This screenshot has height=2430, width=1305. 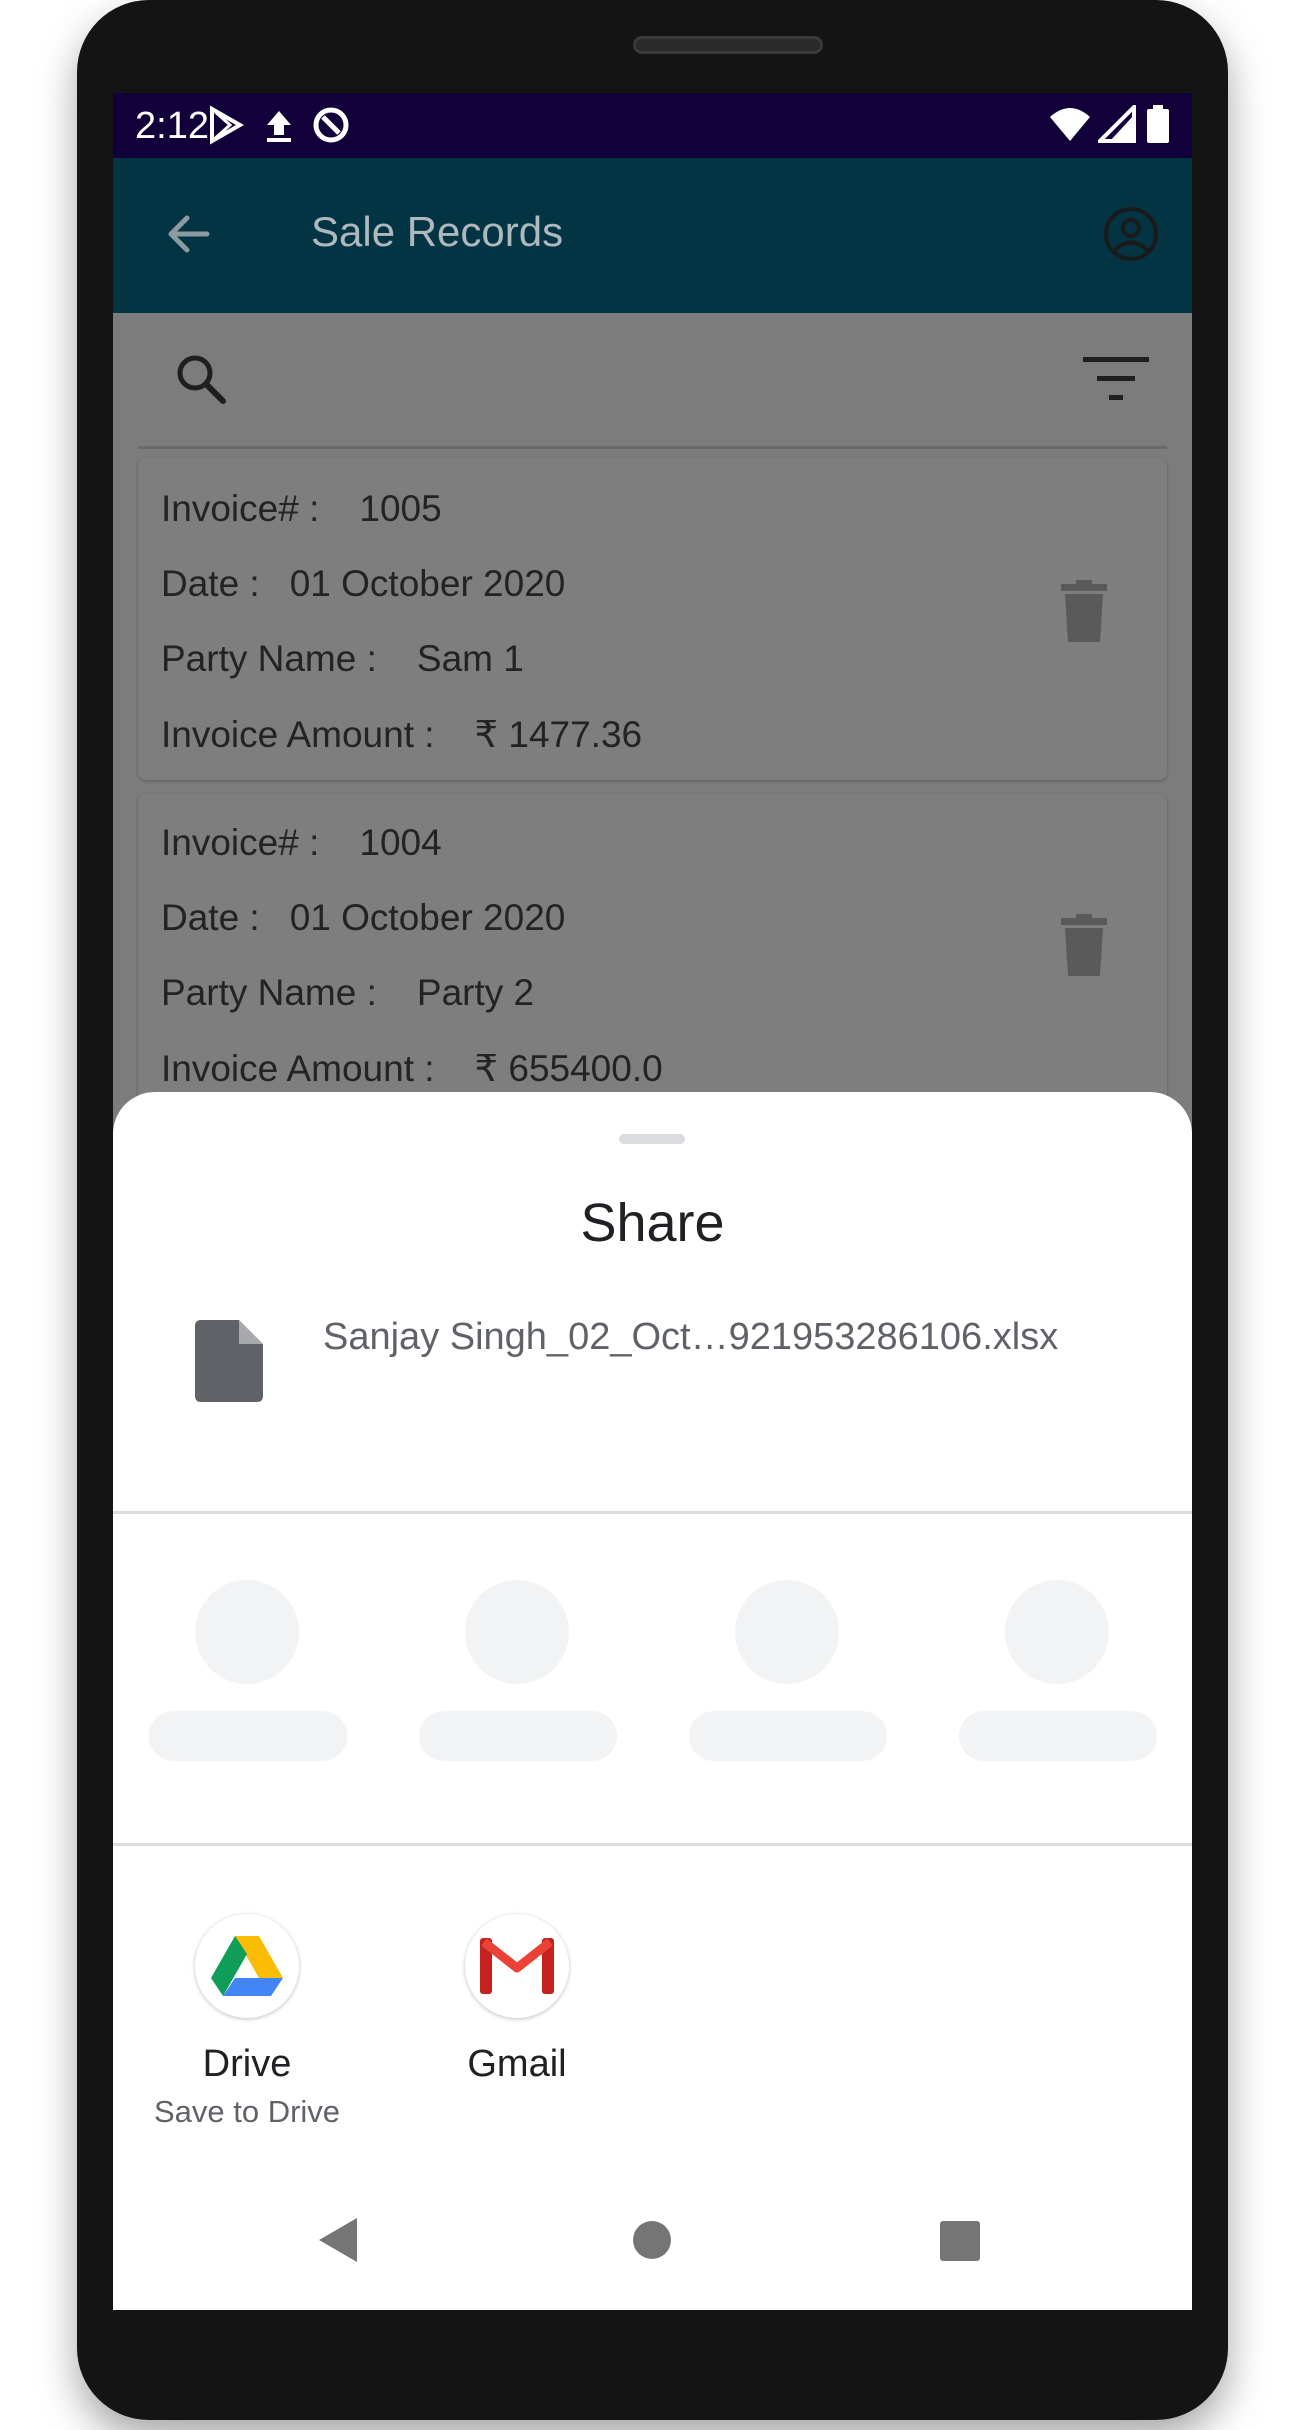 I want to click on status-bar: 2:12, so click(x=652, y=125).